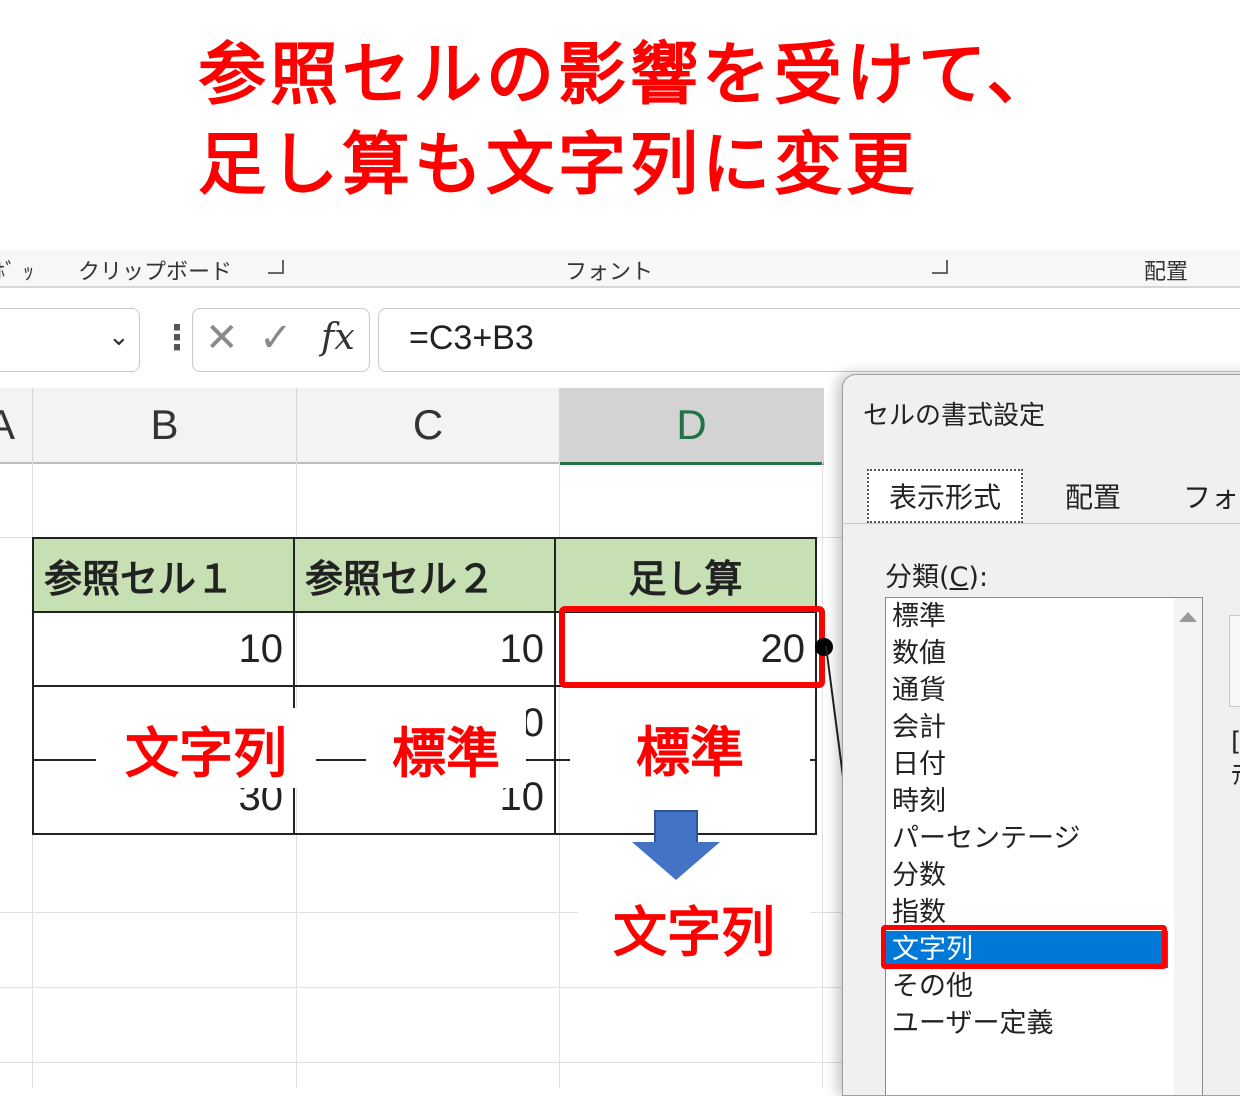 This screenshot has height=1096, width=1240. Describe the element at coordinates (119, 337) in the screenshot. I see `chevron-down-icon: ⌄` at that location.